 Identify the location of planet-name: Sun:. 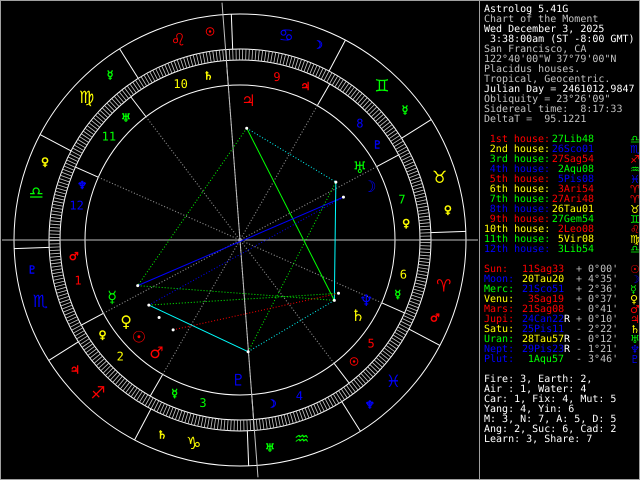
(496, 270).